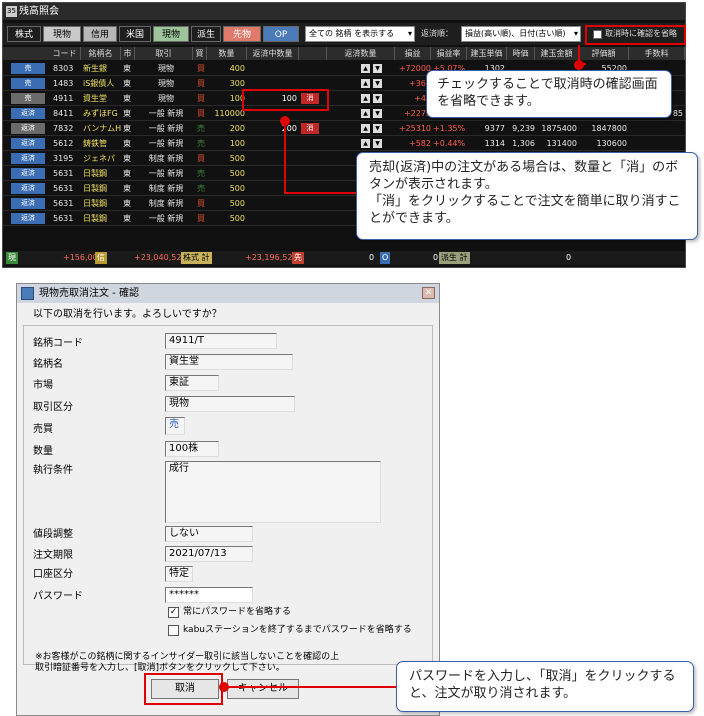  Describe the element at coordinates (166, 158) in the screenshot. I see `row-trade: 制度 新規` at that location.